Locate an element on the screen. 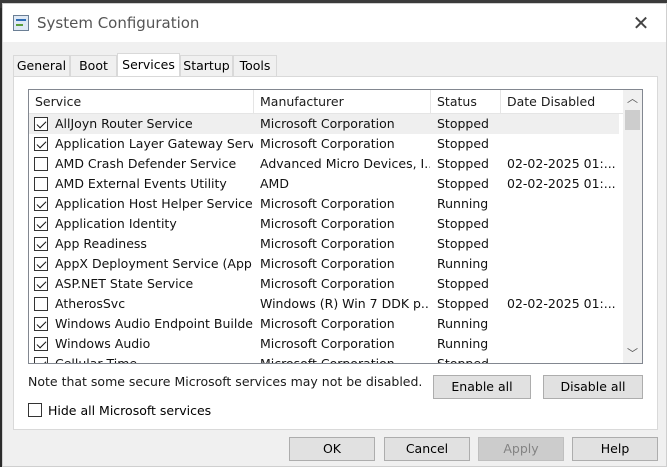  service-name: Application Layer Gateway Service is located at coordinates (154, 143).